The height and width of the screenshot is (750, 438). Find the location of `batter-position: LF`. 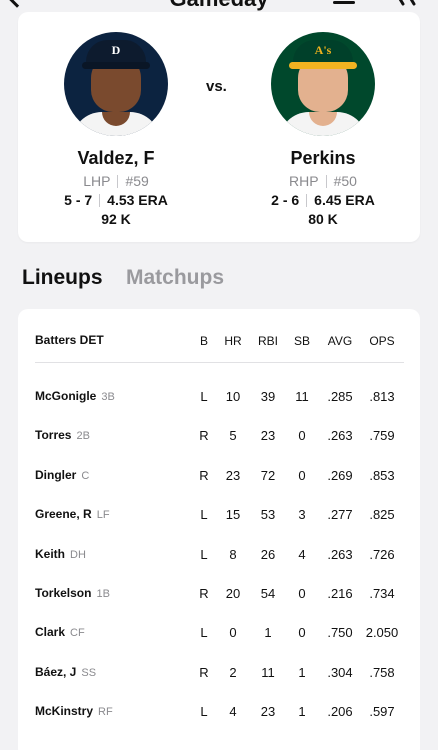

batter-position: LF is located at coordinates (103, 515).